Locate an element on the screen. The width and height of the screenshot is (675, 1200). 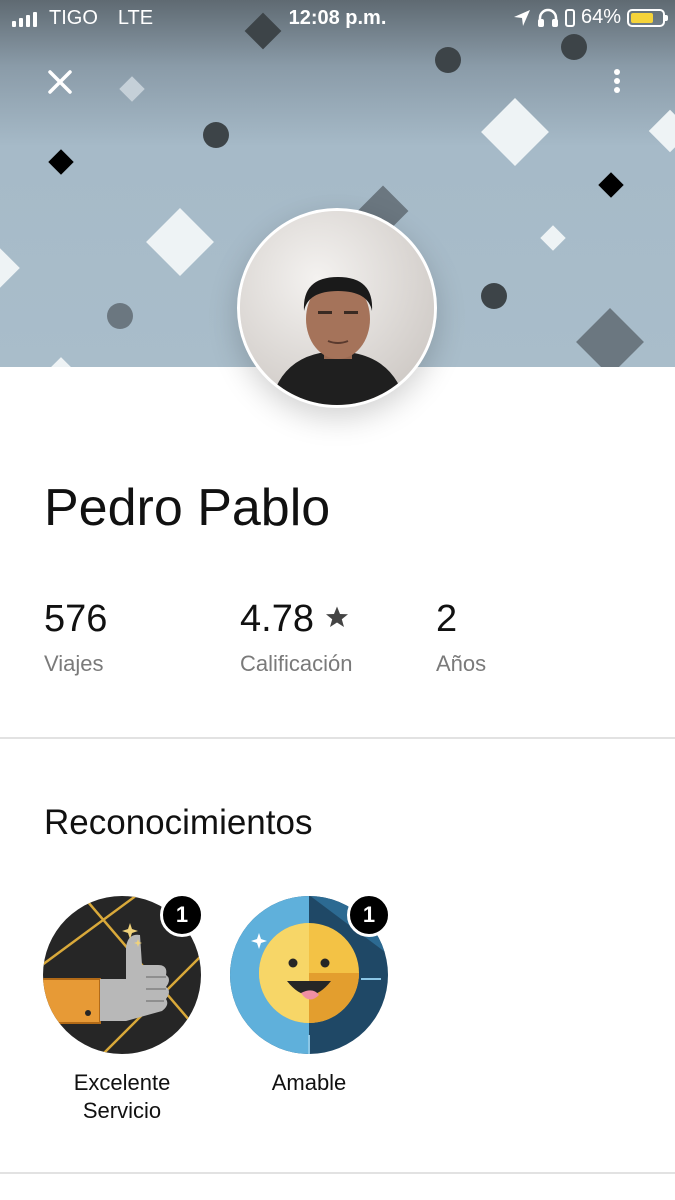
battery-icon is located at coordinates (647, 17).